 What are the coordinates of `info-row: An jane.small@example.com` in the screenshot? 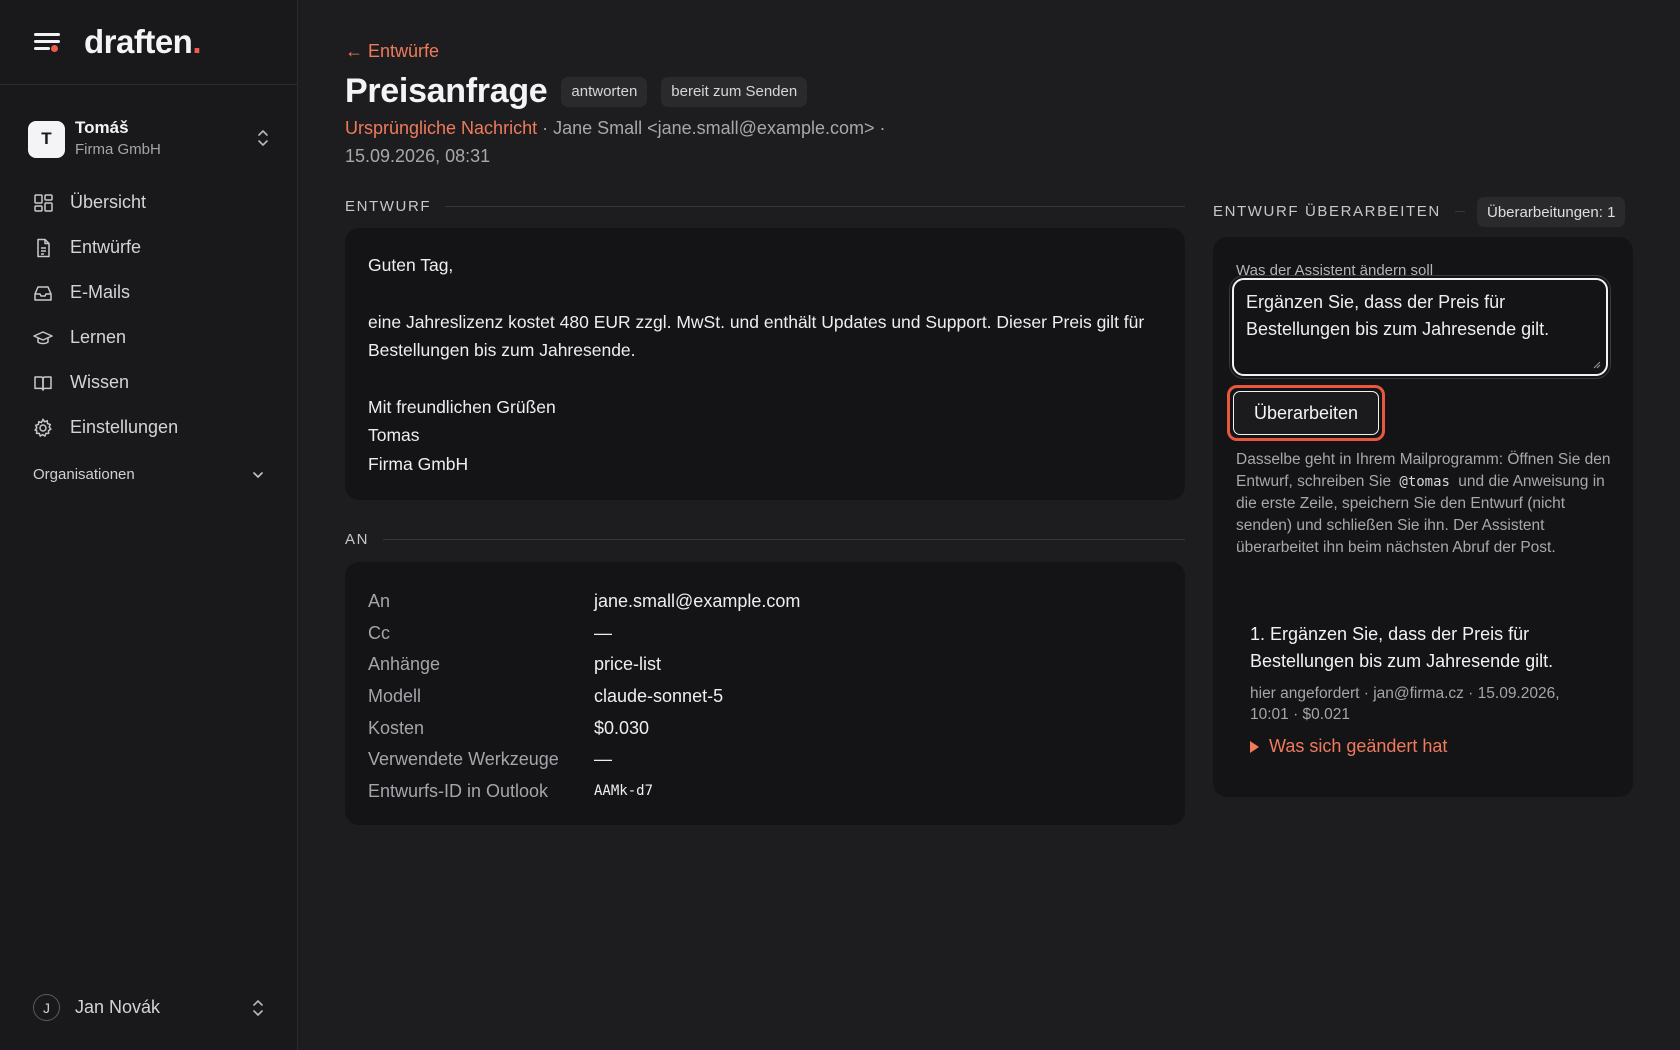 It's located at (584, 602).